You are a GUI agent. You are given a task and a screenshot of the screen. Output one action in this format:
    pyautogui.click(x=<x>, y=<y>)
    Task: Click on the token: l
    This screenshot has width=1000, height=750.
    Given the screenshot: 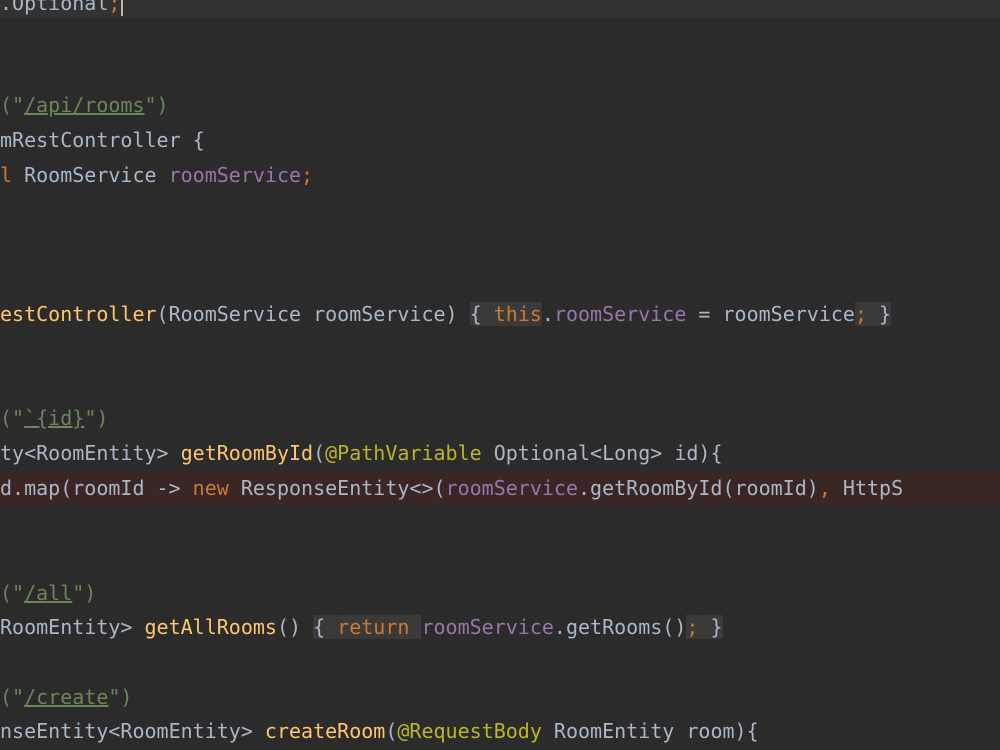 What is the action you would take?
    pyautogui.click(x=12, y=175)
    